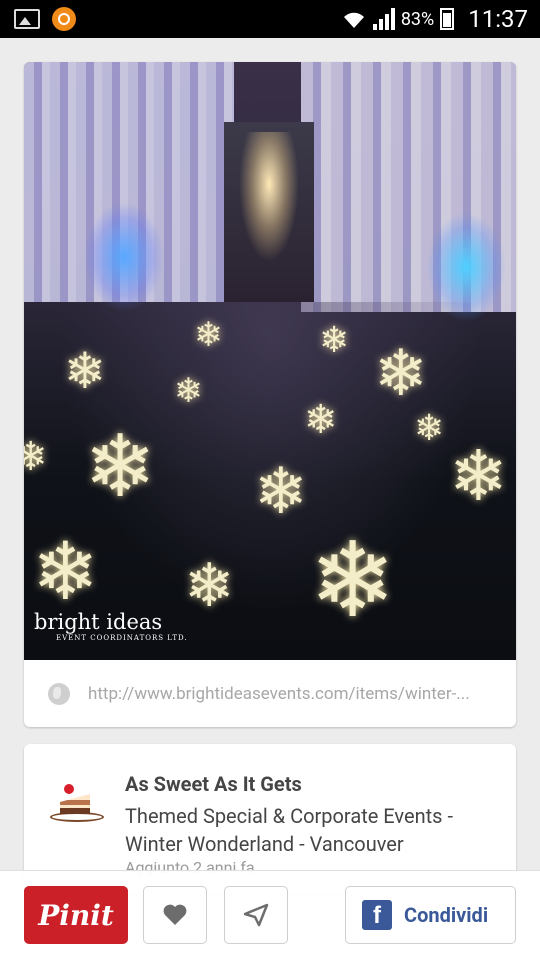 This screenshot has height=961, width=540. Describe the element at coordinates (498, 19) in the screenshot. I see `clock: 11:37` at that location.